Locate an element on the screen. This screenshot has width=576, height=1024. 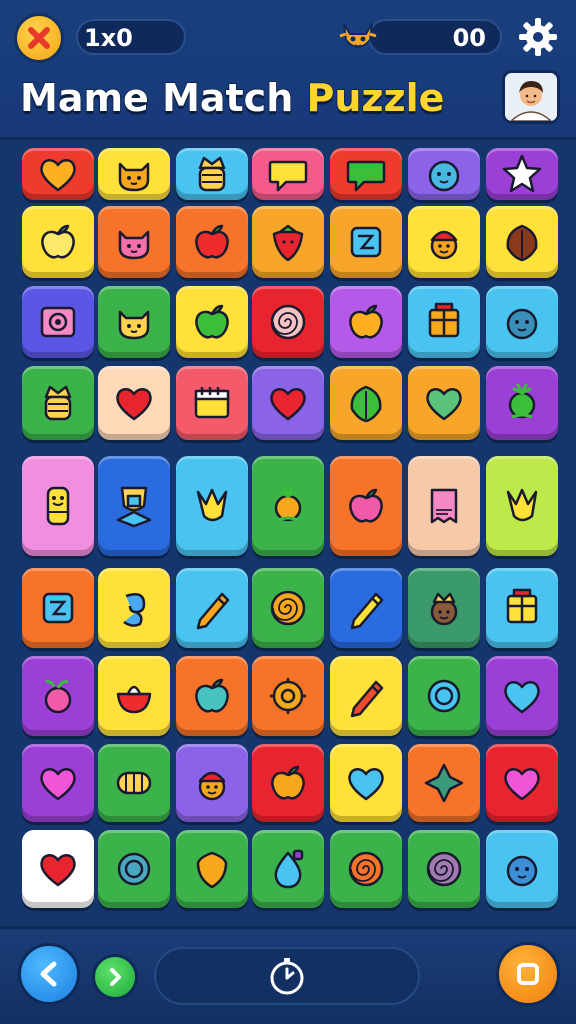
bottle-icon is located at coordinates (58, 506).